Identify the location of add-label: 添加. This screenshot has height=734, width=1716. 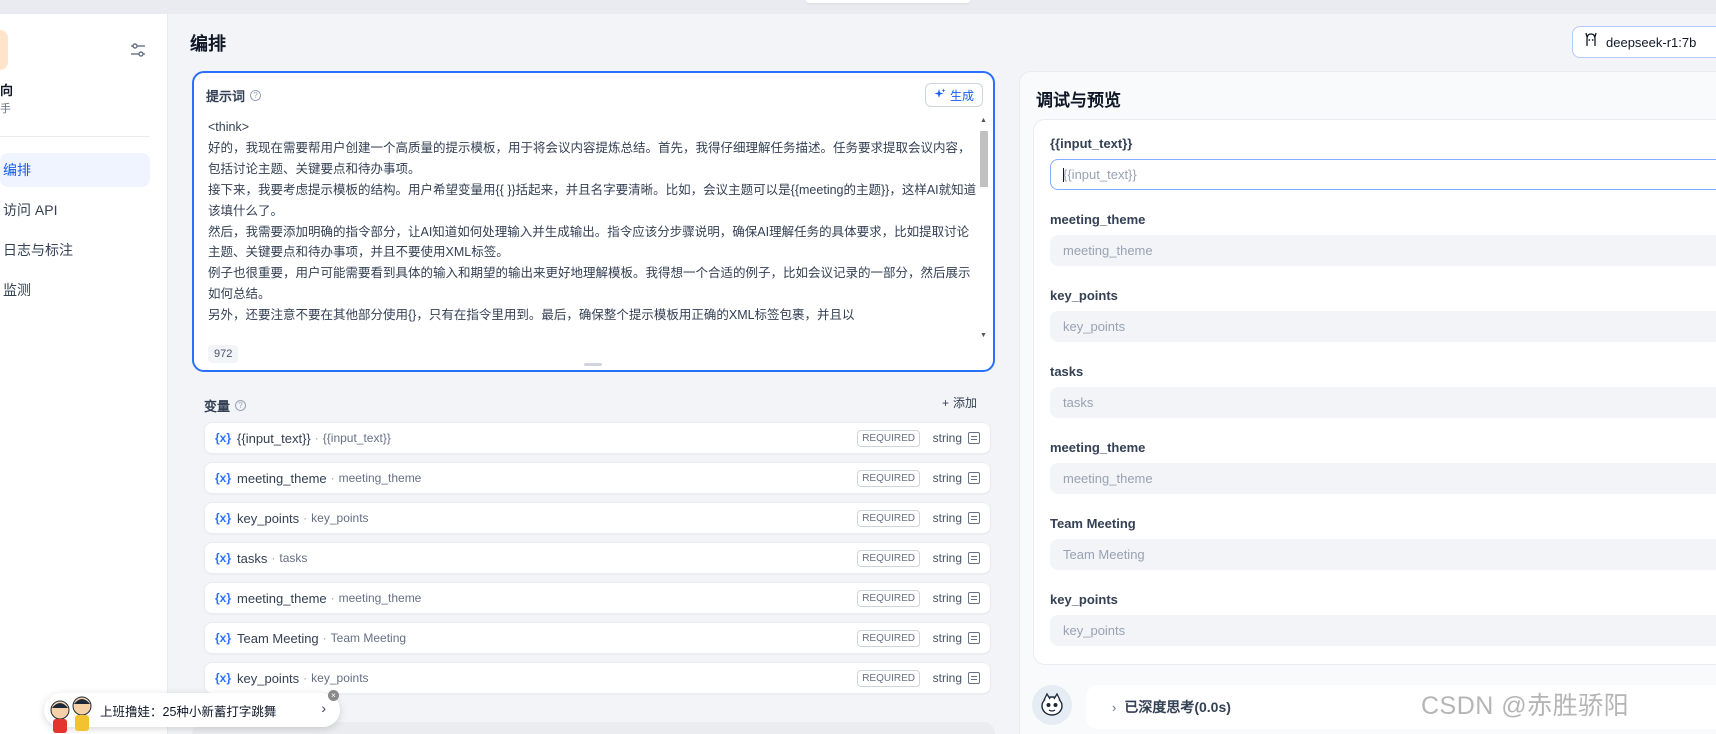
(964, 403).